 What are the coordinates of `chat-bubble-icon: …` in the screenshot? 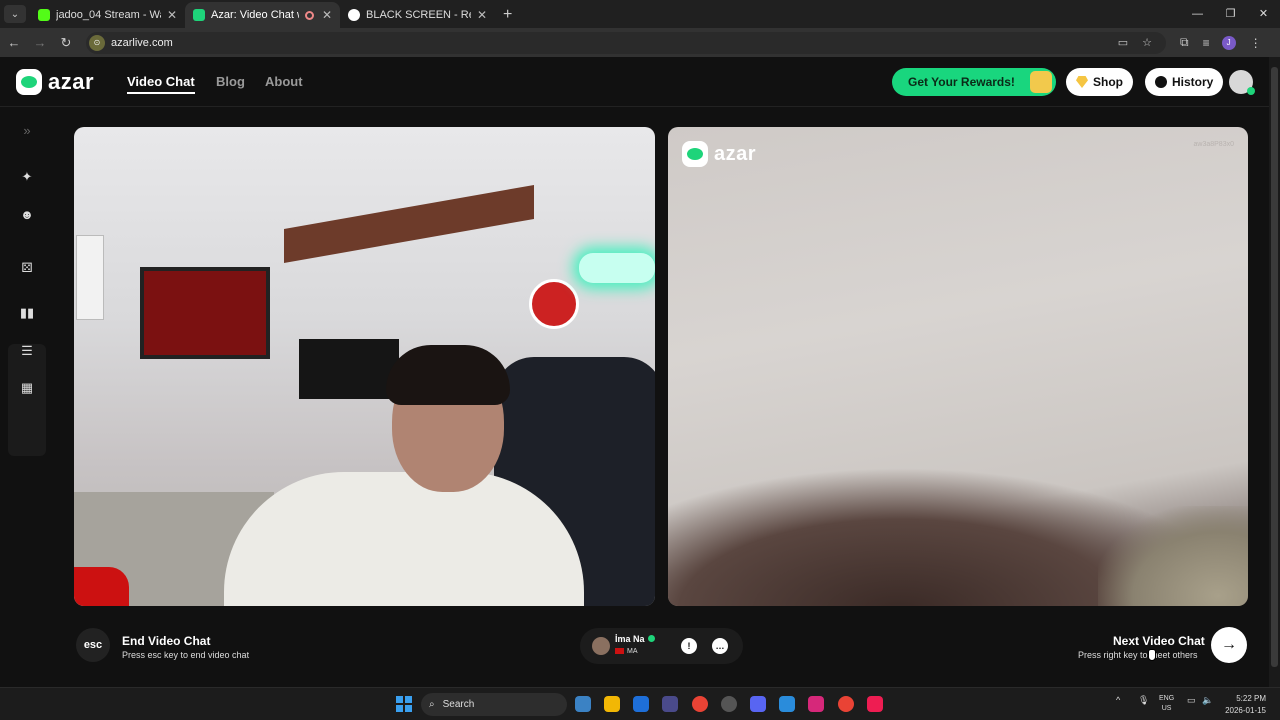 It's located at (720, 646).